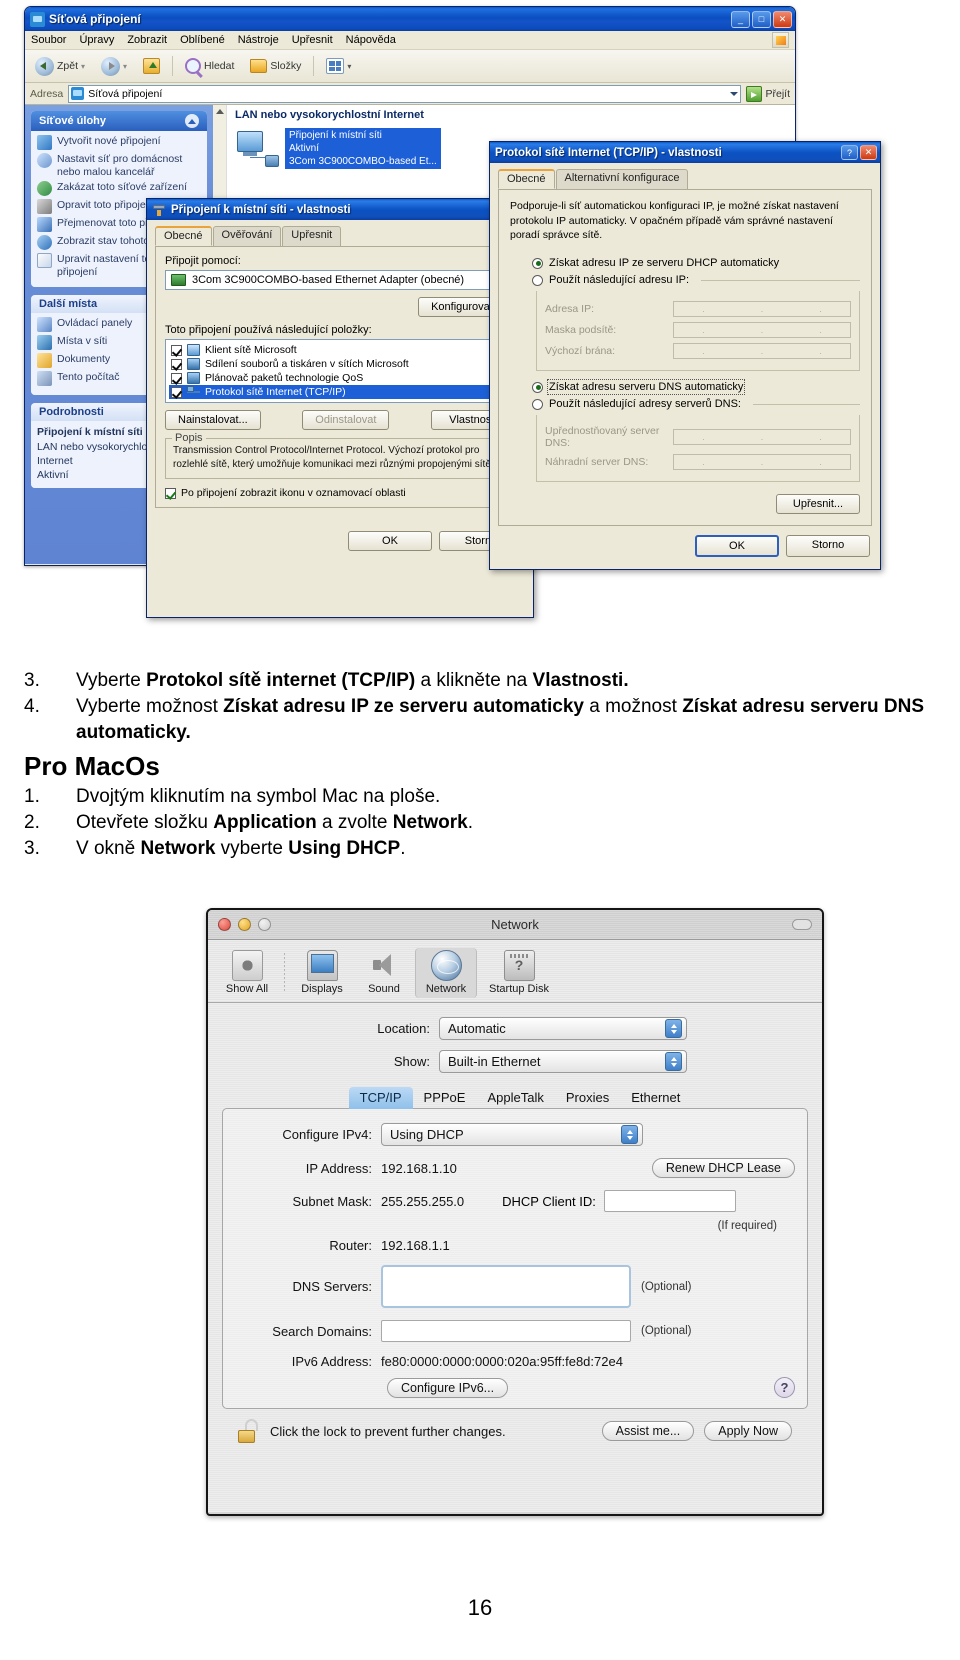  I want to click on up-button, so click(151, 66).